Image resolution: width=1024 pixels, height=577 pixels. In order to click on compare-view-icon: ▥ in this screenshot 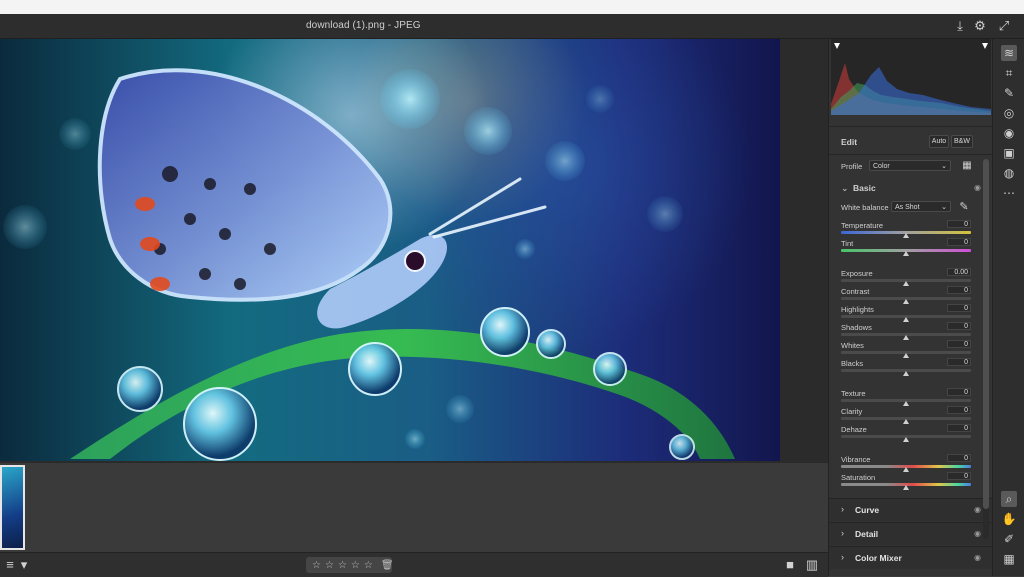, I will do `click(812, 565)`.